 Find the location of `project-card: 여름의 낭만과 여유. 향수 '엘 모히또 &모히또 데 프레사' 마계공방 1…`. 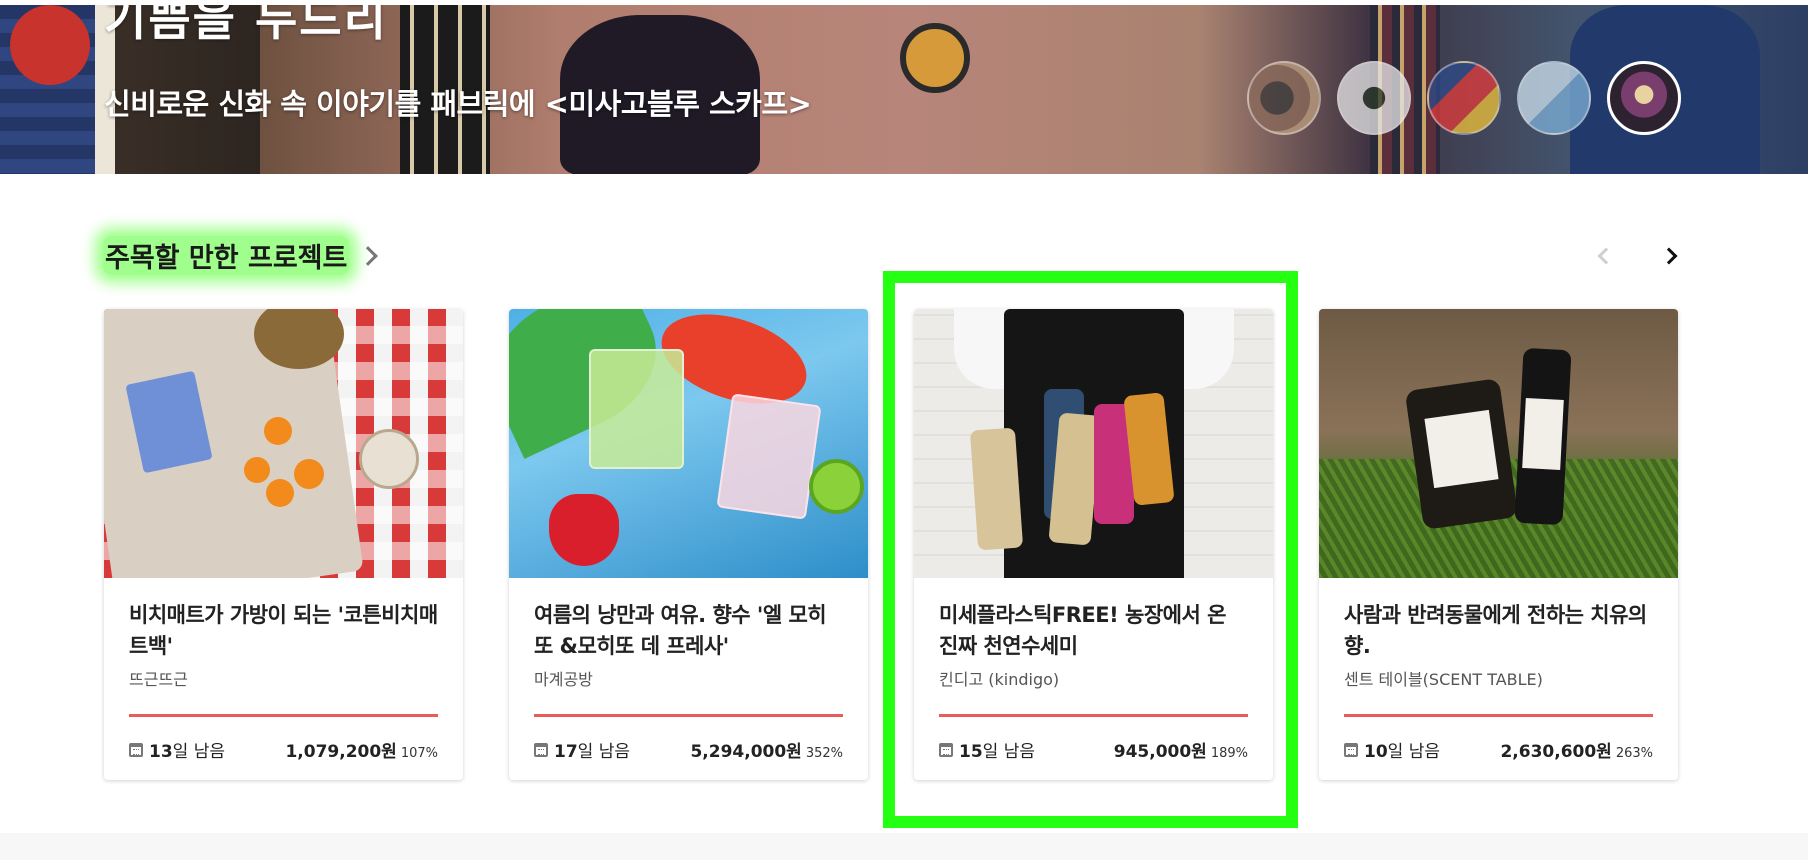

project-card: 여름의 낭만과 여유. 향수 '엘 모히또 &모히또 데 프레사' 마계공방 1… is located at coordinates (688, 544).